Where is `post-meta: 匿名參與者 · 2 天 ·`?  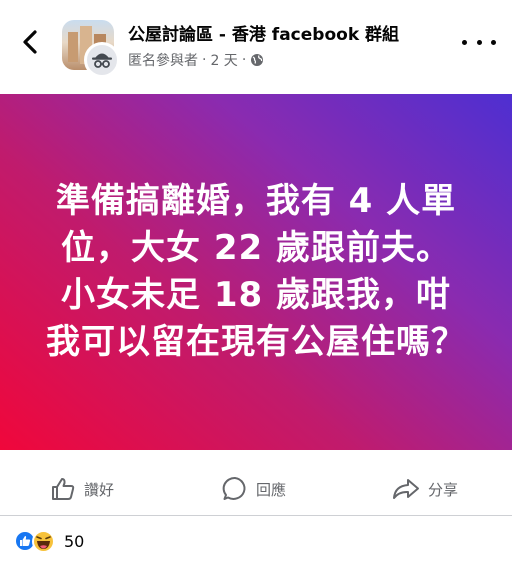
post-meta: 匿名參與者 · 2 天 · is located at coordinates (196, 60).